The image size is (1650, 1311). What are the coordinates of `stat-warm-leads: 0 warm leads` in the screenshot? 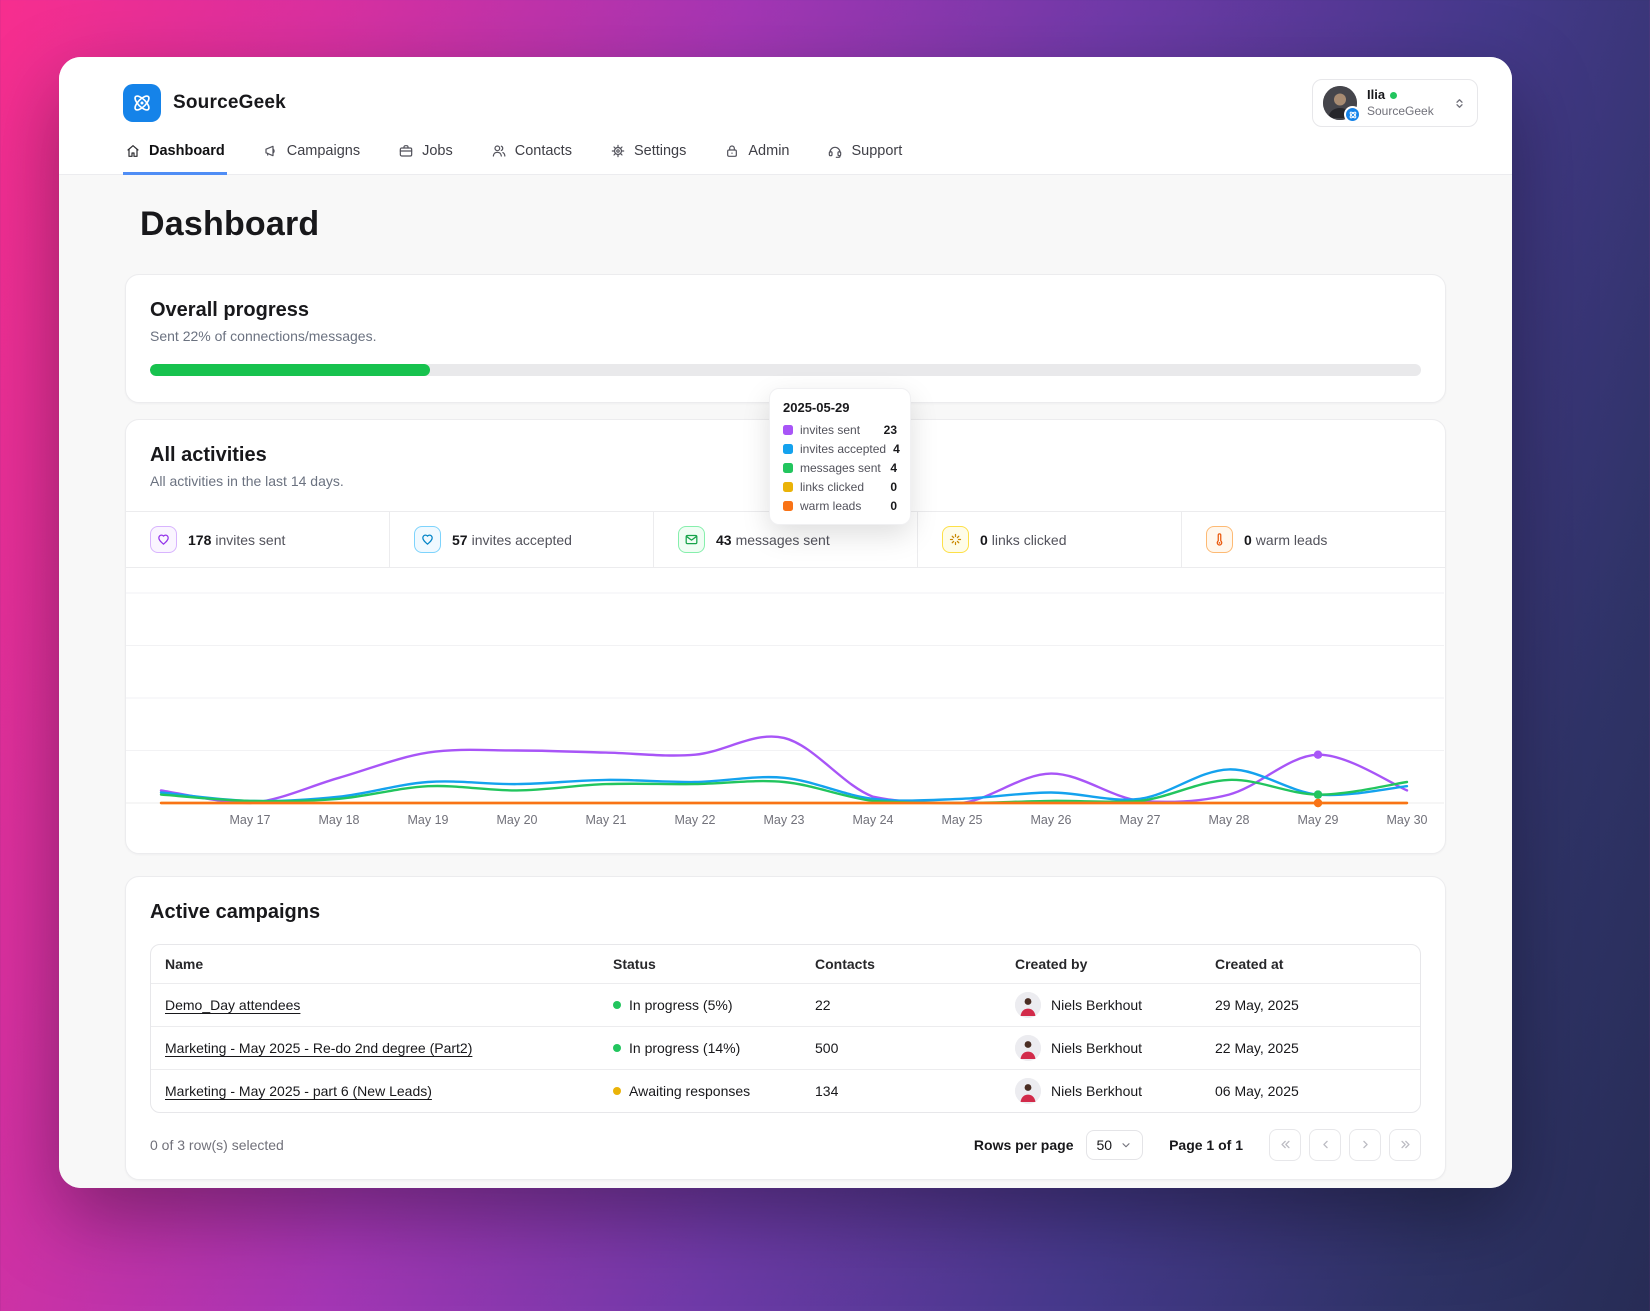 It's located at (1313, 539).